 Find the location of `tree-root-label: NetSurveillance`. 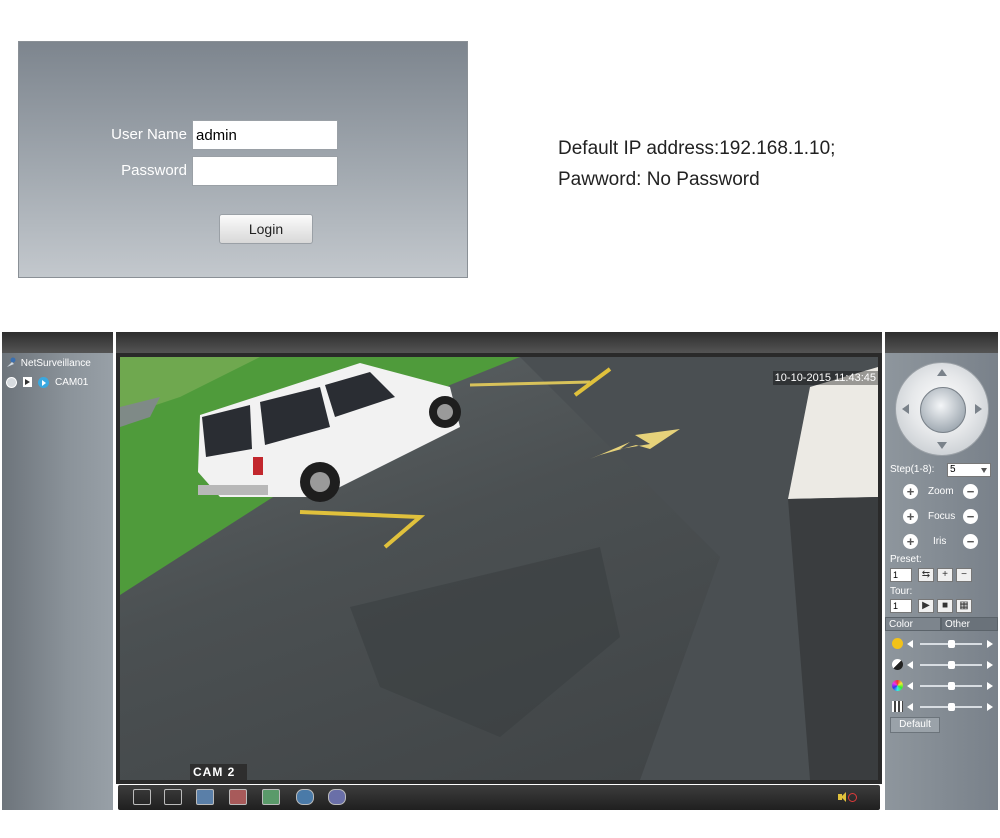

tree-root-label: NetSurveillance is located at coordinates (55, 363).